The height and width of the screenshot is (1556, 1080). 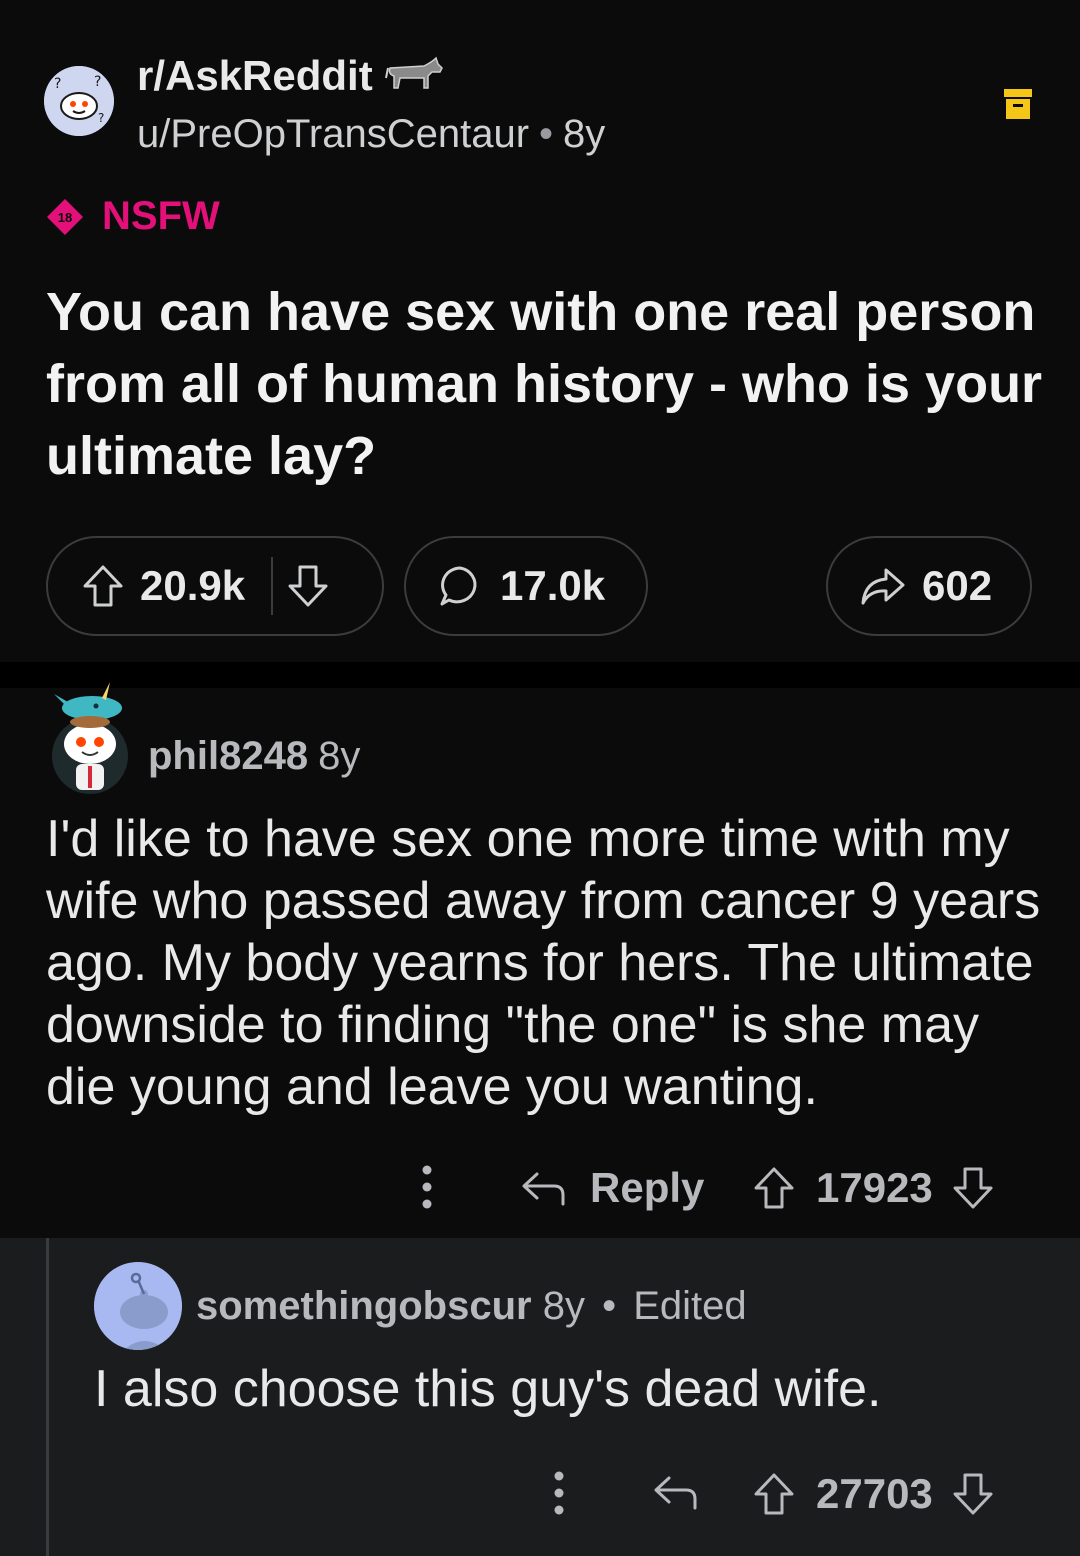 What do you see at coordinates (364, 1306) in the screenshot?
I see `comment-author: somethingobscur` at bounding box center [364, 1306].